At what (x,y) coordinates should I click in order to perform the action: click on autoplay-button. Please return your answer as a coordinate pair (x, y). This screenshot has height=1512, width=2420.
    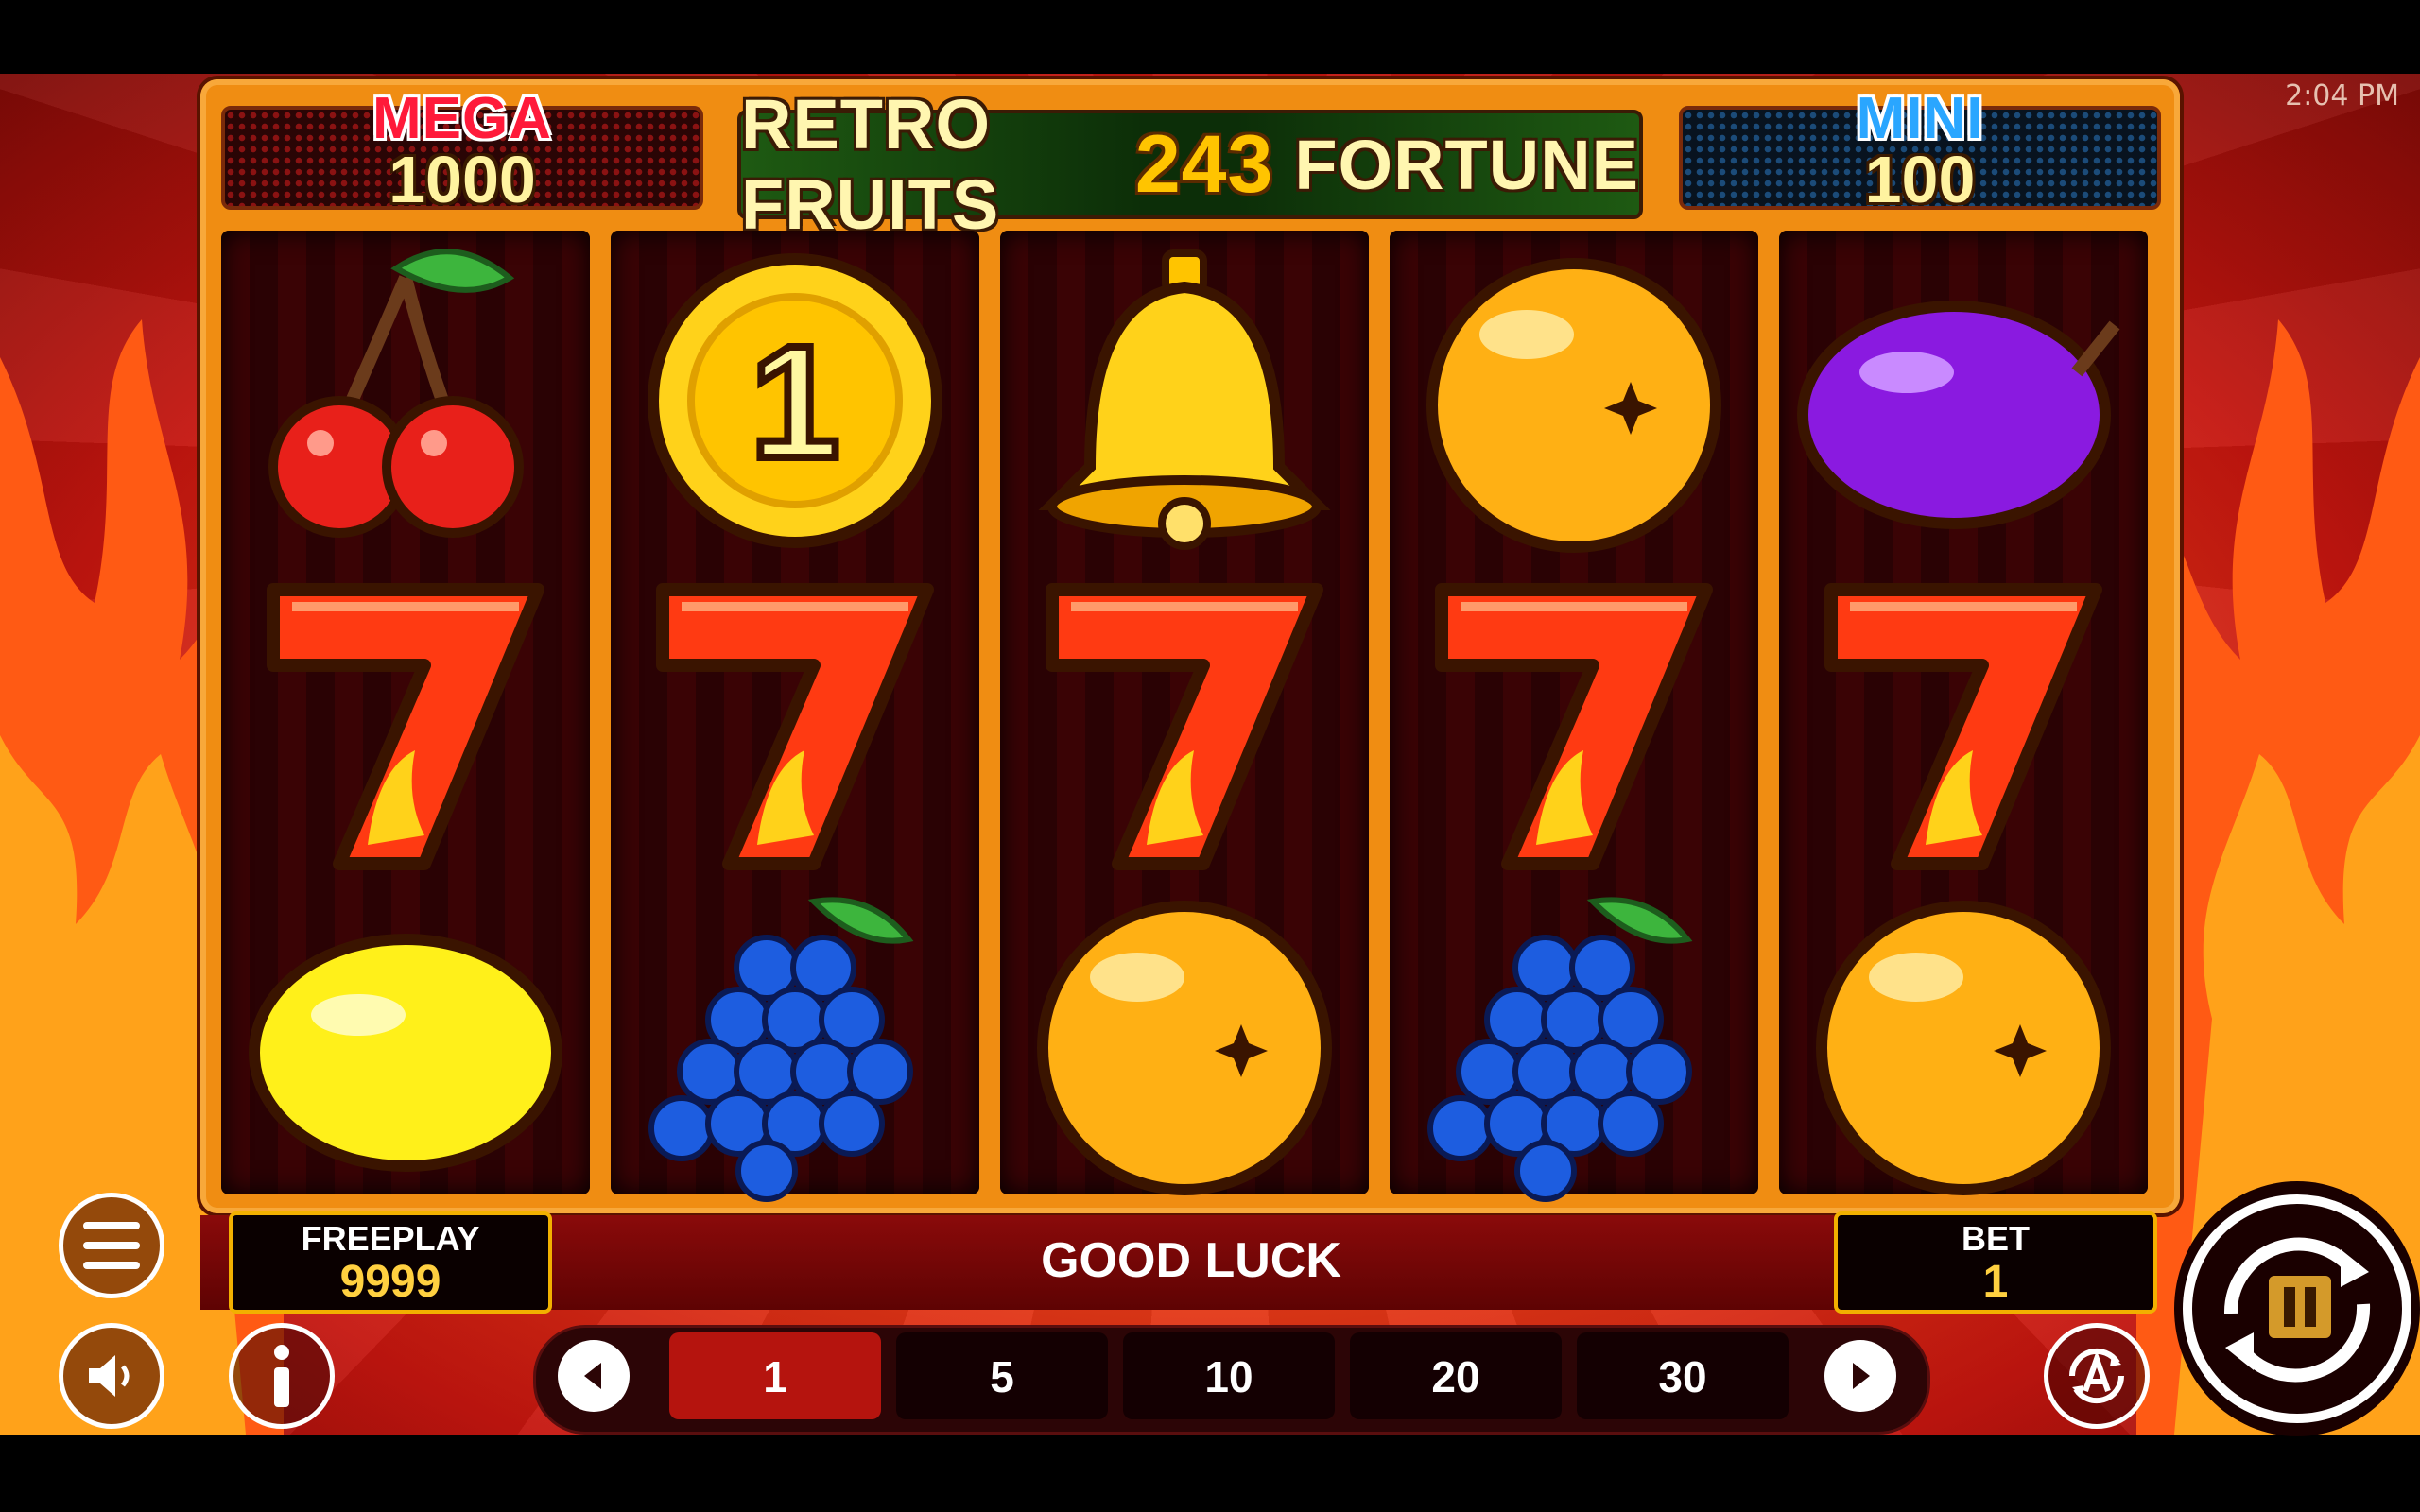
    Looking at the image, I should click on (2097, 1376).